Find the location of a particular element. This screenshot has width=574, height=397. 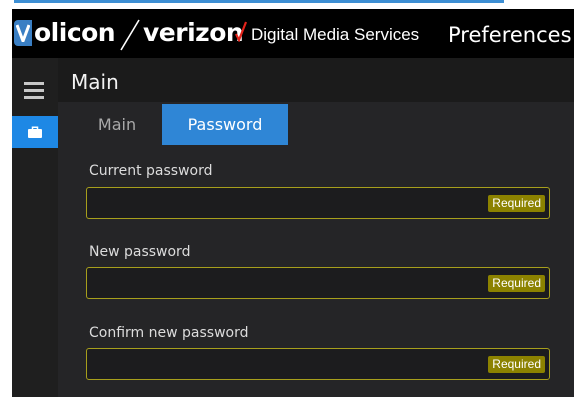

new-password-field: Required is located at coordinates (318, 283).